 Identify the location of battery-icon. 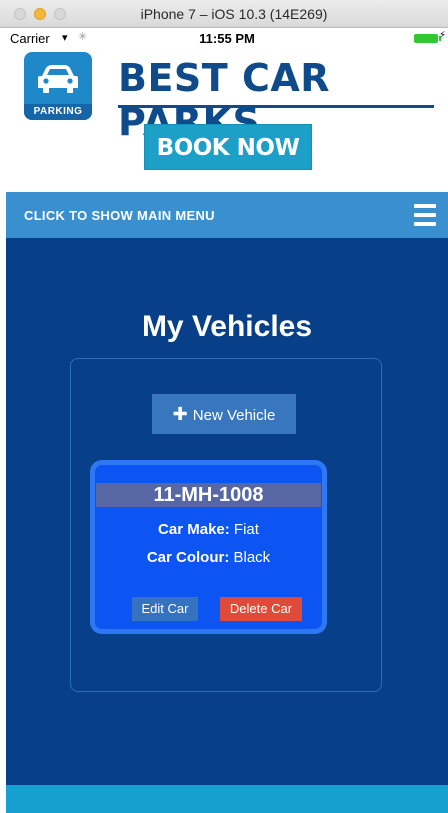
(427, 38).